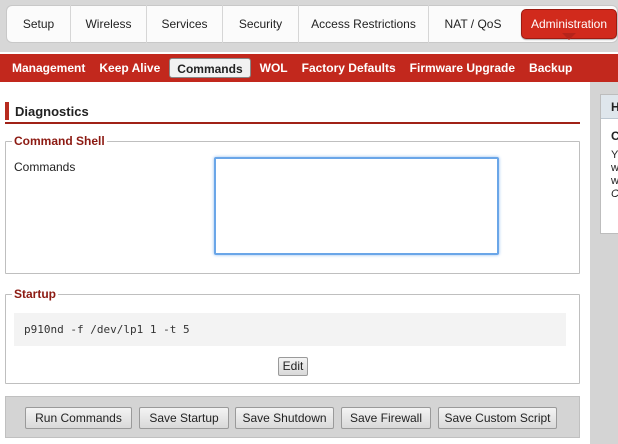  I want to click on page-title: Diagnostics, so click(292, 113).